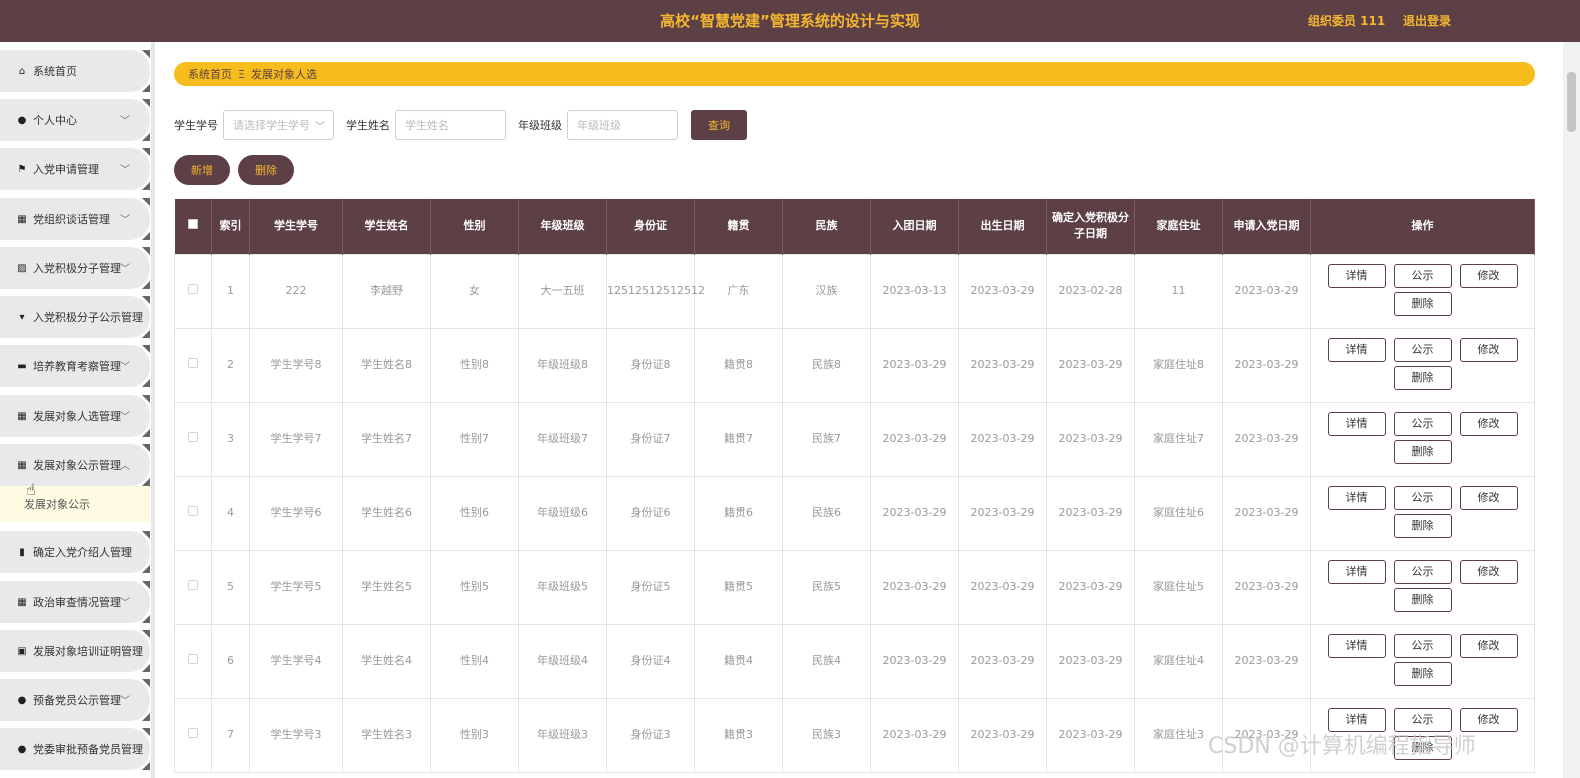  What do you see at coordinates (474, 587) in the screenshot?
I see `table-cell: 性别5` at bounding box center [474, 587].